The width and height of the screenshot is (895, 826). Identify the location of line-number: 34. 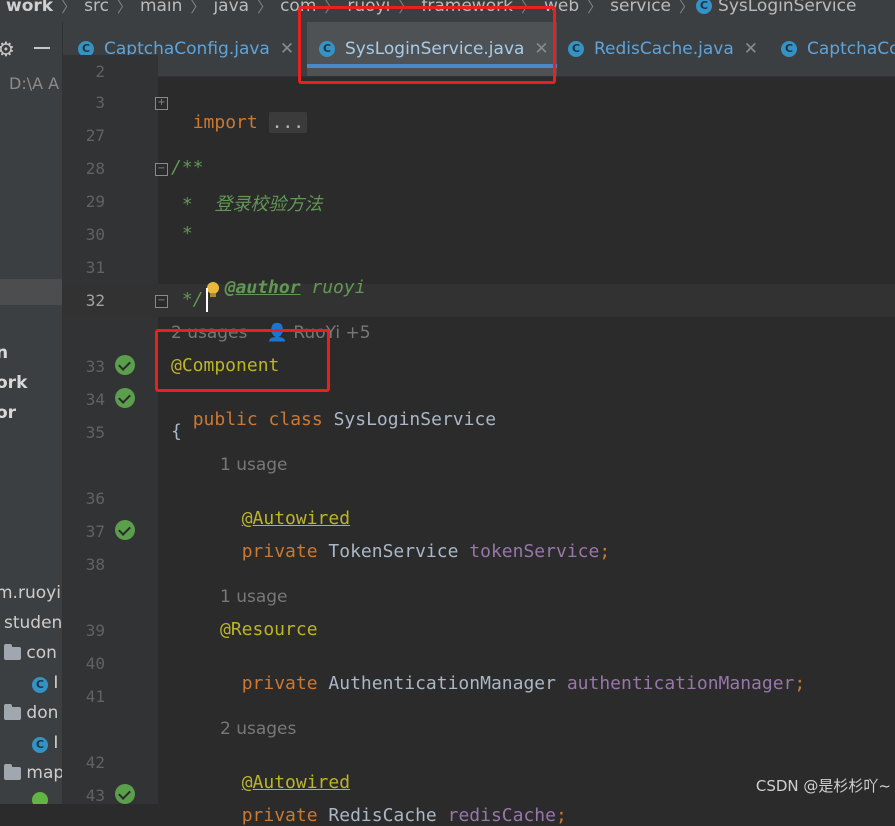
(95, 399).